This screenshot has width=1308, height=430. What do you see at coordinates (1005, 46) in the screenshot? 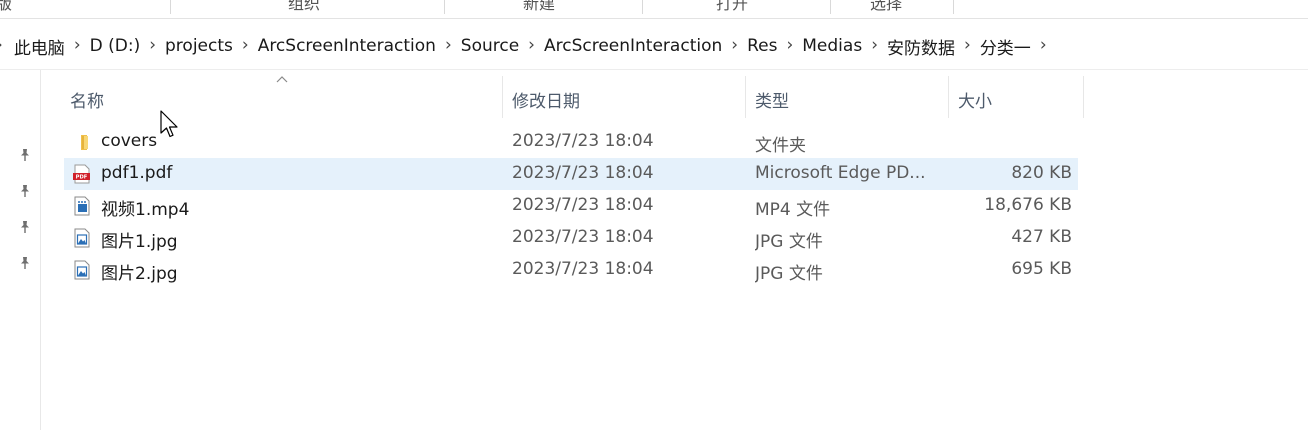
I see `breadcrumb-category-one: 分类一` at bounding box center [1005, 46].